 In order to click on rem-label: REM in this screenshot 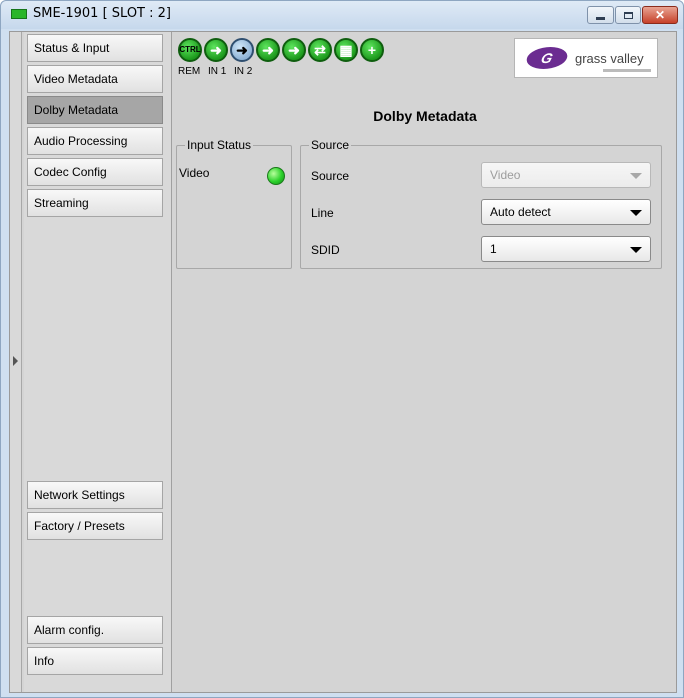, I will do `click(189, 71)`.